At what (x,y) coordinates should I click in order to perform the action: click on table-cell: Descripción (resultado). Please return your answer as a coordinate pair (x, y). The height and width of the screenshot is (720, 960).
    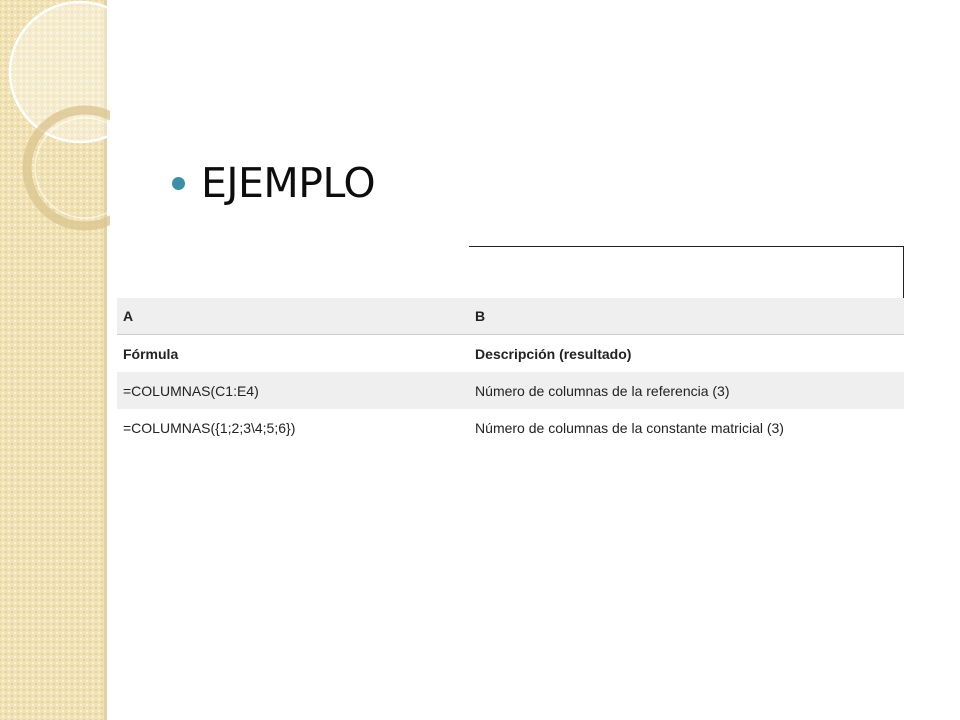
    Looking at the image, I should click on (553, 353).